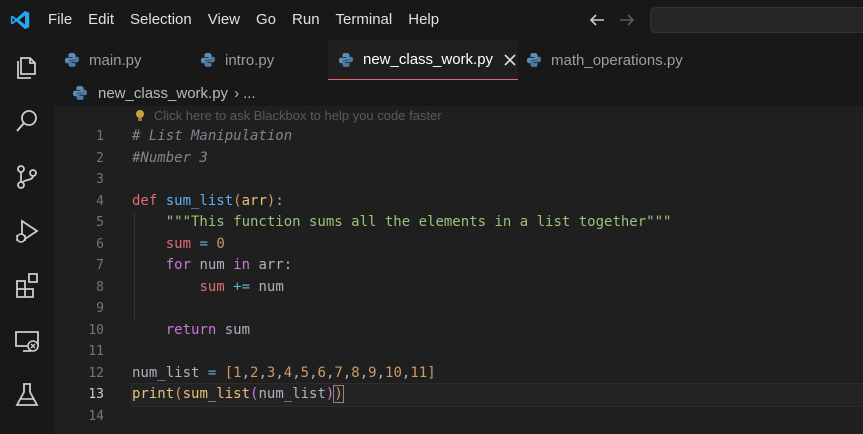 Image resolution: width=863 pixels, height=434 pixels. Describe the element at coordinates (497, 245) in the screenshot. I see `code-line: sum = 0` at that location.